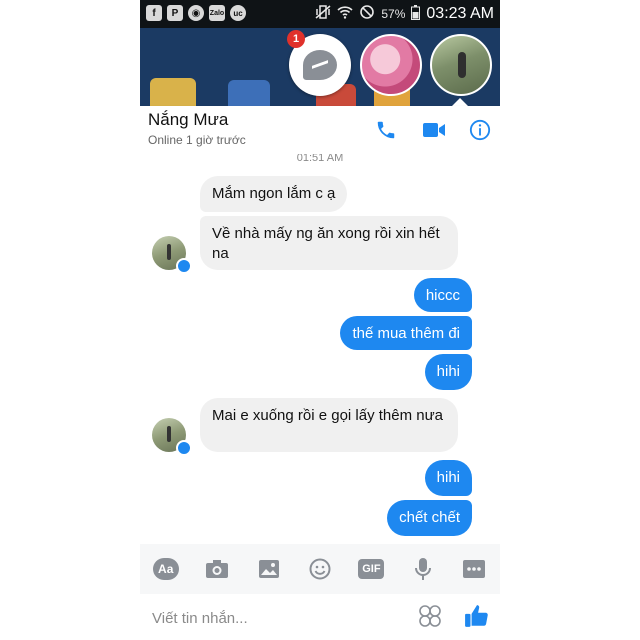 The width and height of the screenshot is (640, 640). I want to click on gif-button: GIF, so click(371, 569).